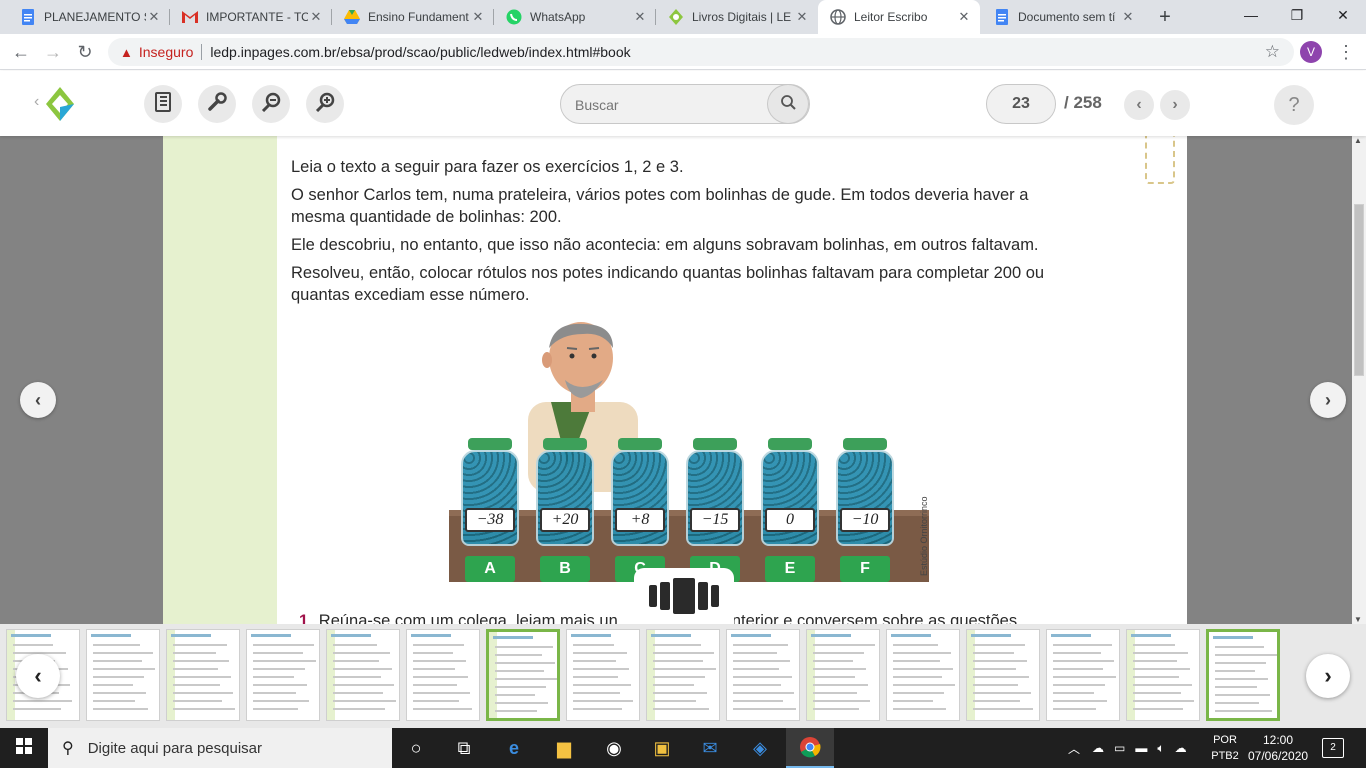 This screenshot has width=1366, height=768. I want to click on bookmark-ribbon, so click(1160, 160).